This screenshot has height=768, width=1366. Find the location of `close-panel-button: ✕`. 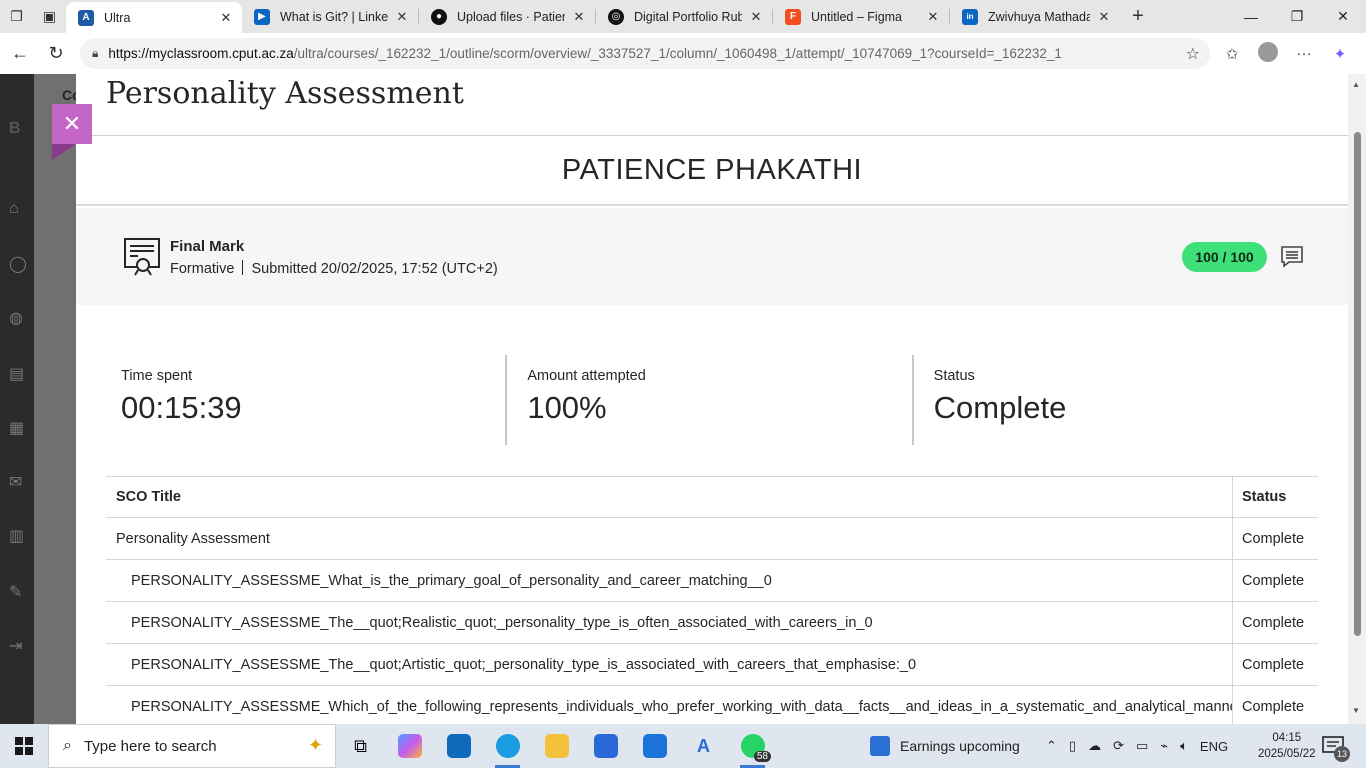

close-panel-button: ✕ is located at coordinates (72, 124).